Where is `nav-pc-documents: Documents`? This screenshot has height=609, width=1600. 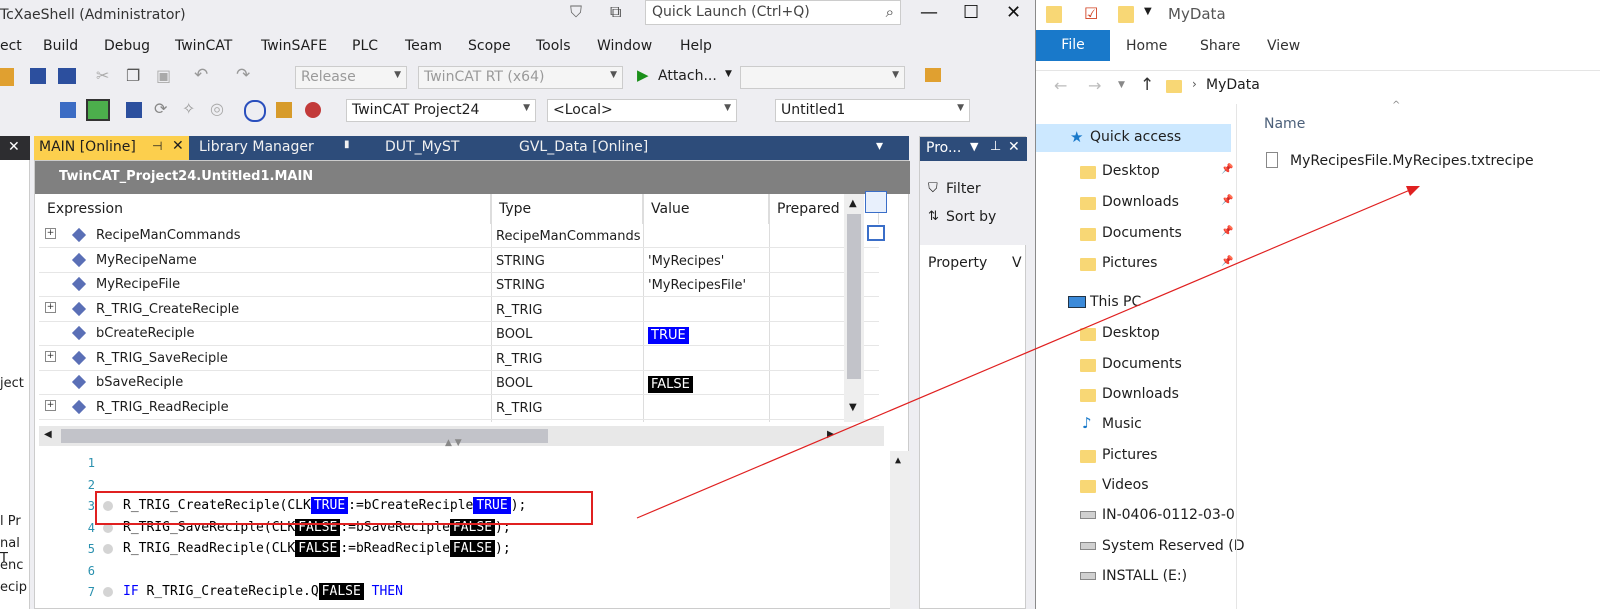 nav-pc-documents: Documents is located at coordinates (1142, 364).